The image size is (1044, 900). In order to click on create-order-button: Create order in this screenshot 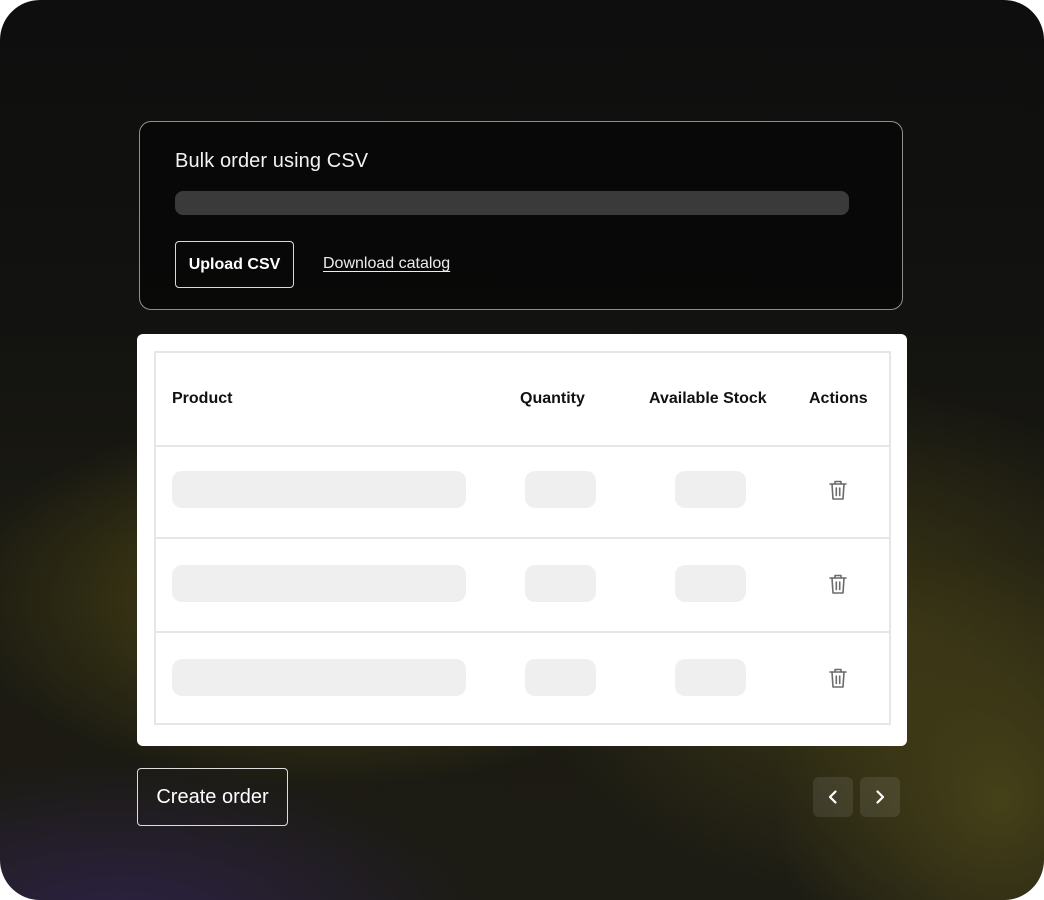, I will do `click(212, 797)`.